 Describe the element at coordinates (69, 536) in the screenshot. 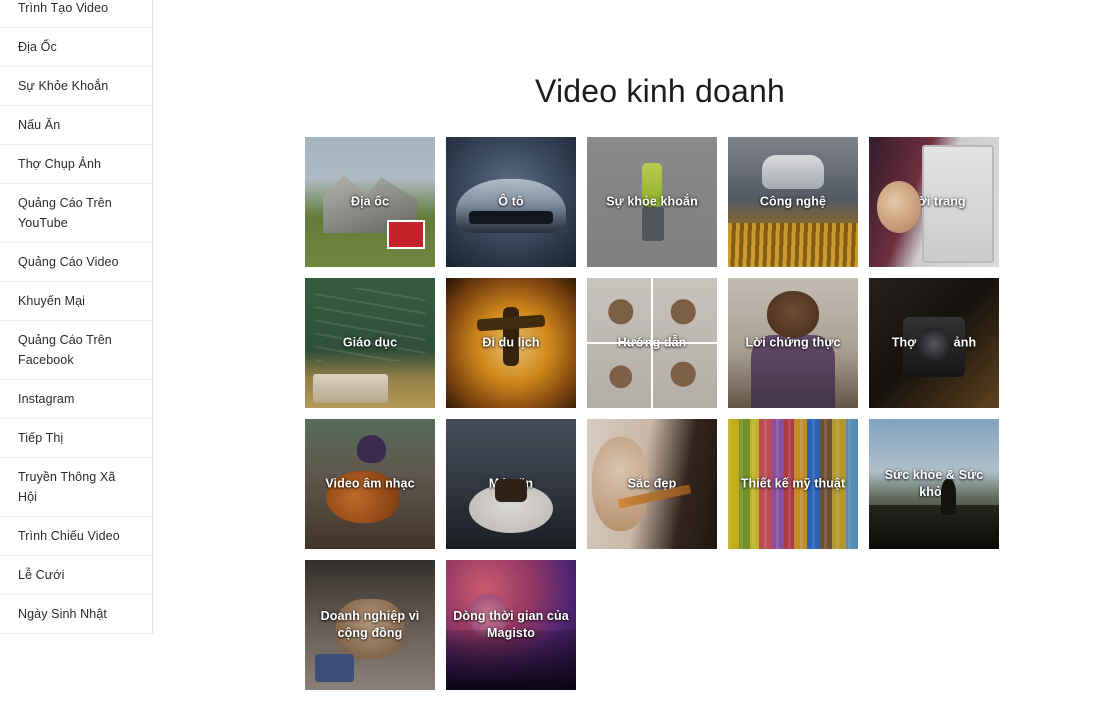

I see `sidebar-item-label: Trình Chiếu Video` at that location.